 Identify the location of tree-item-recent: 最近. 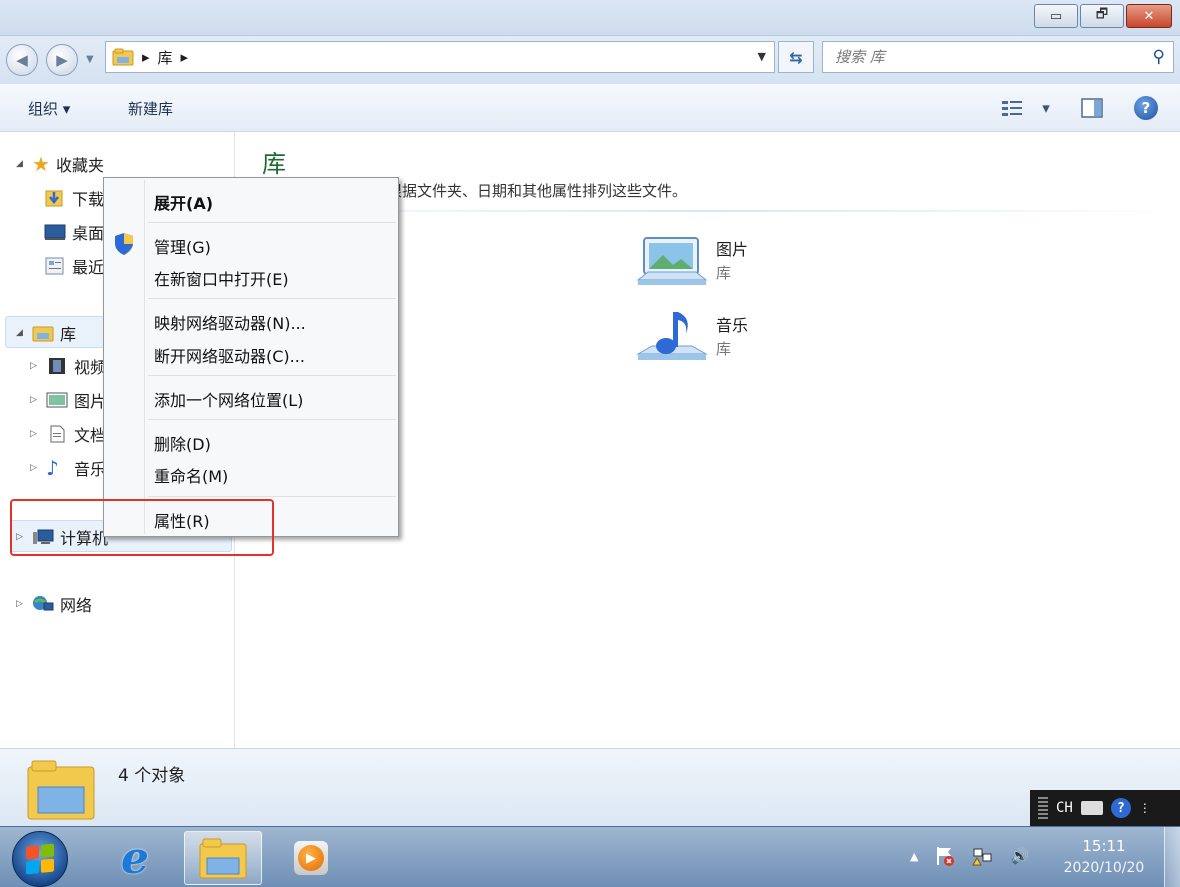
(74, 266).